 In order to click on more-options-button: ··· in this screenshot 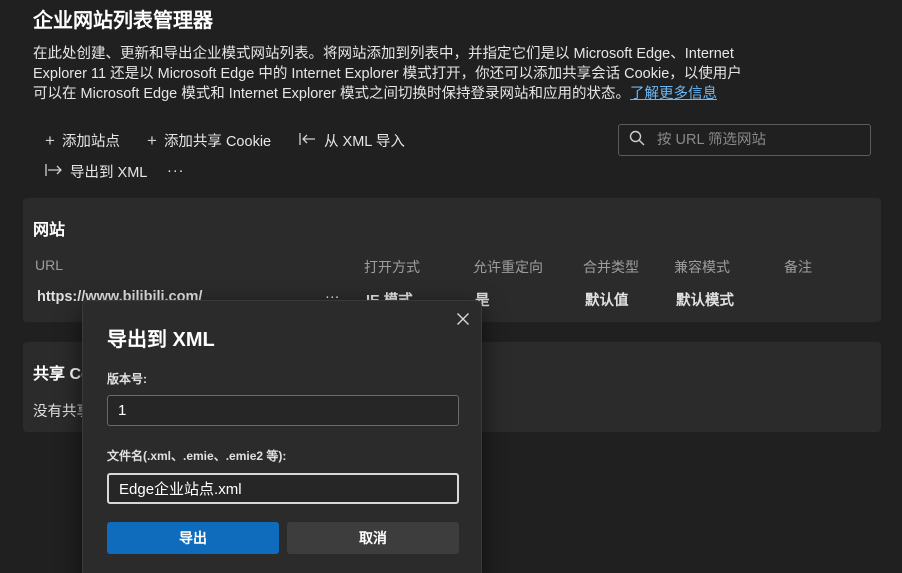, I will do `click(176, 171)`.